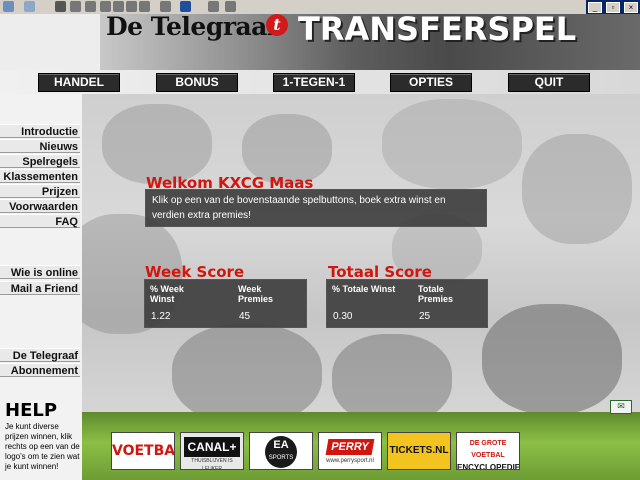  What do you see at coordinates (60, 6) in the screenshot?
I see `stop-icon` at bounding box center [60, 6].